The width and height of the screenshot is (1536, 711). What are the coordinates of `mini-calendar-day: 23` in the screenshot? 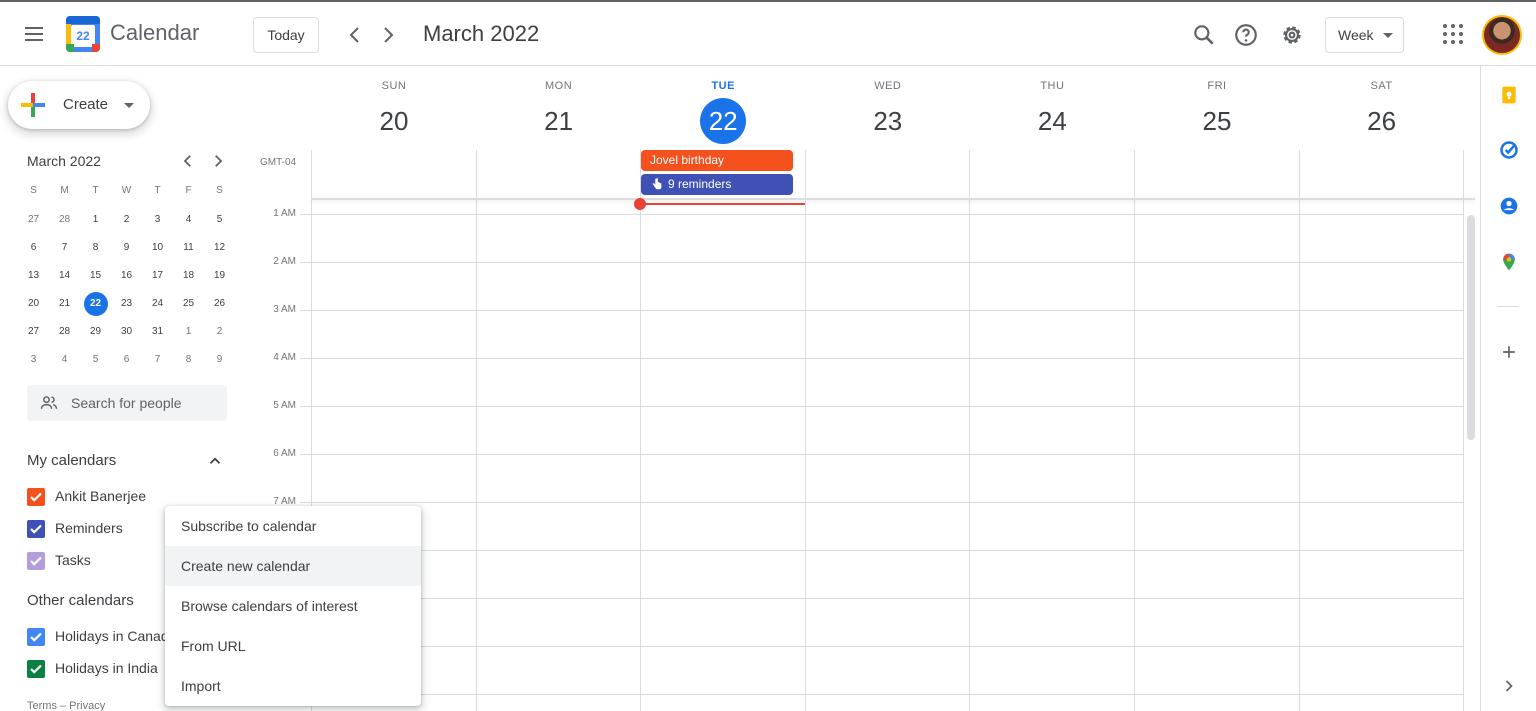 It's located at (126, 304).